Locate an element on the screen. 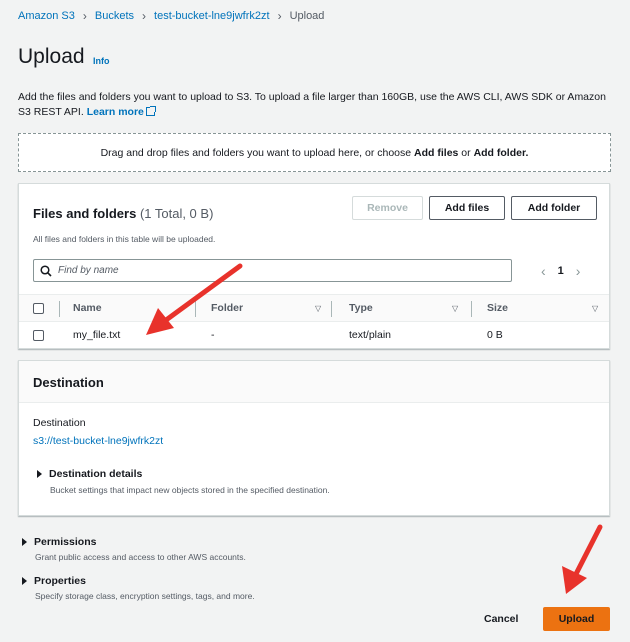 Image resolution: width=630 pixels, height=642 pixels. destination-label: Destination is located at coordinates (59, 423).